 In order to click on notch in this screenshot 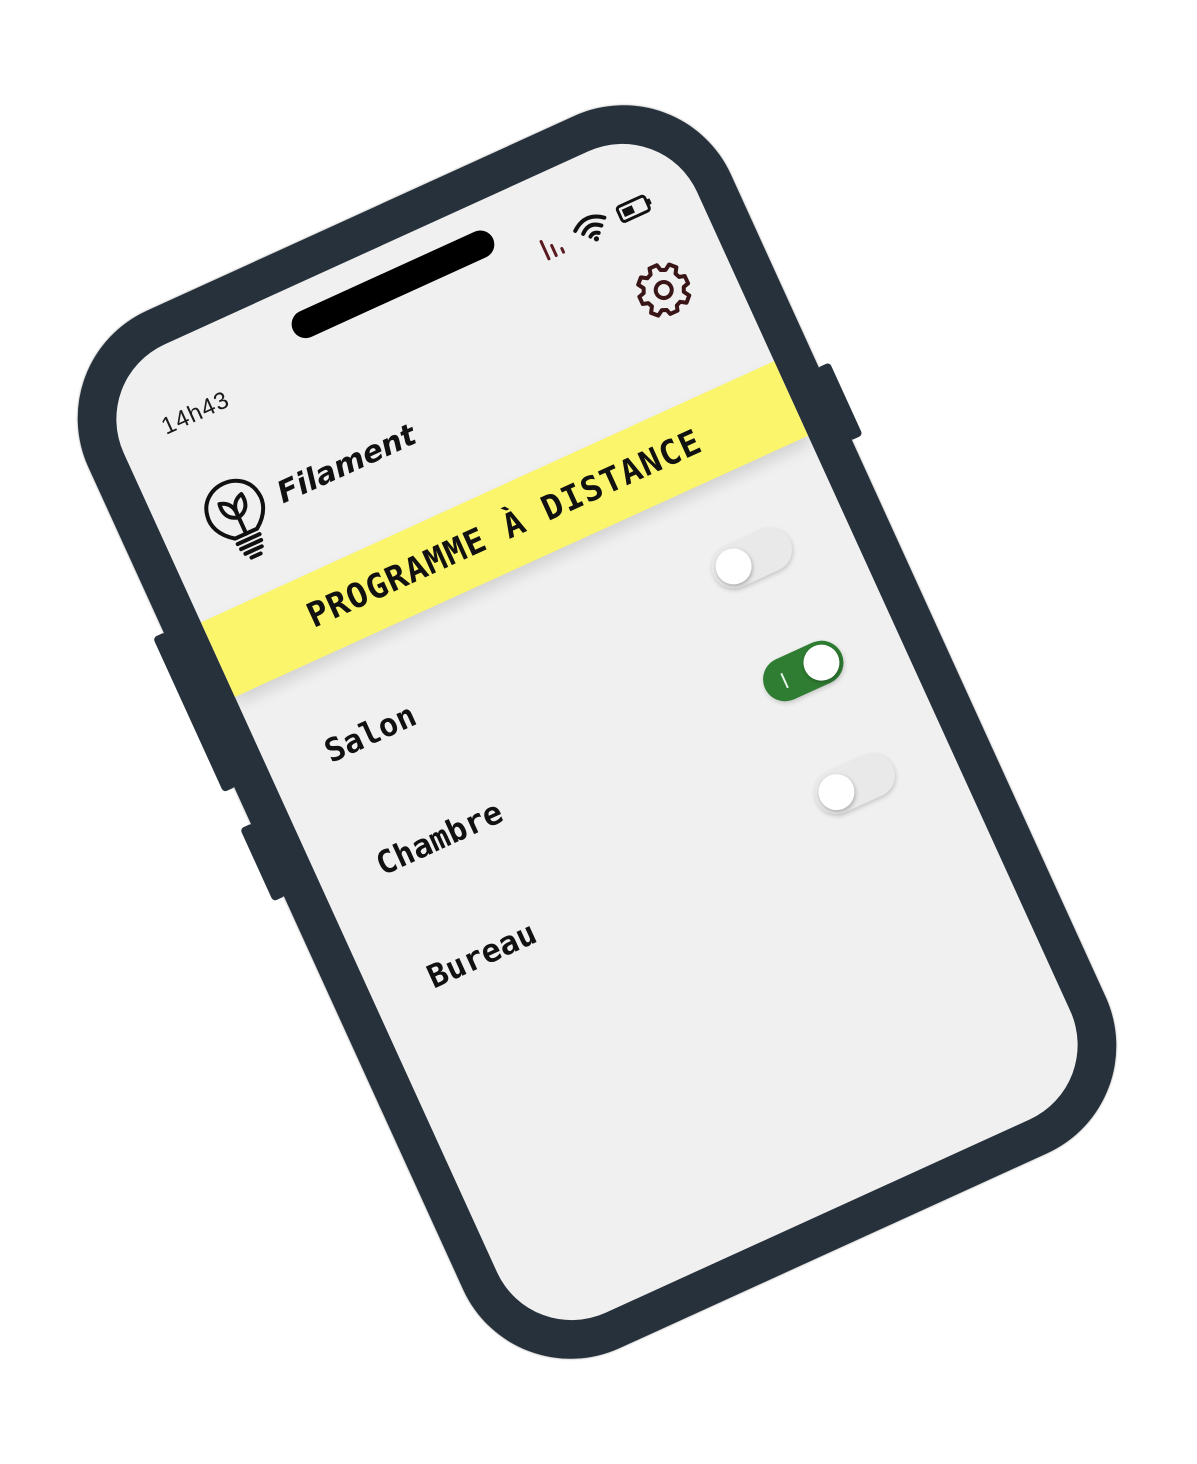, I will do `click(393, 284)`.